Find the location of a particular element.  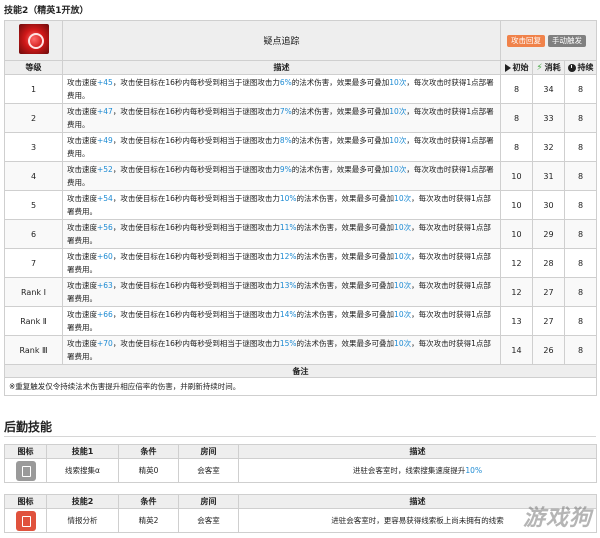

cost-cell: 33 is located at coordinates (548, 118).